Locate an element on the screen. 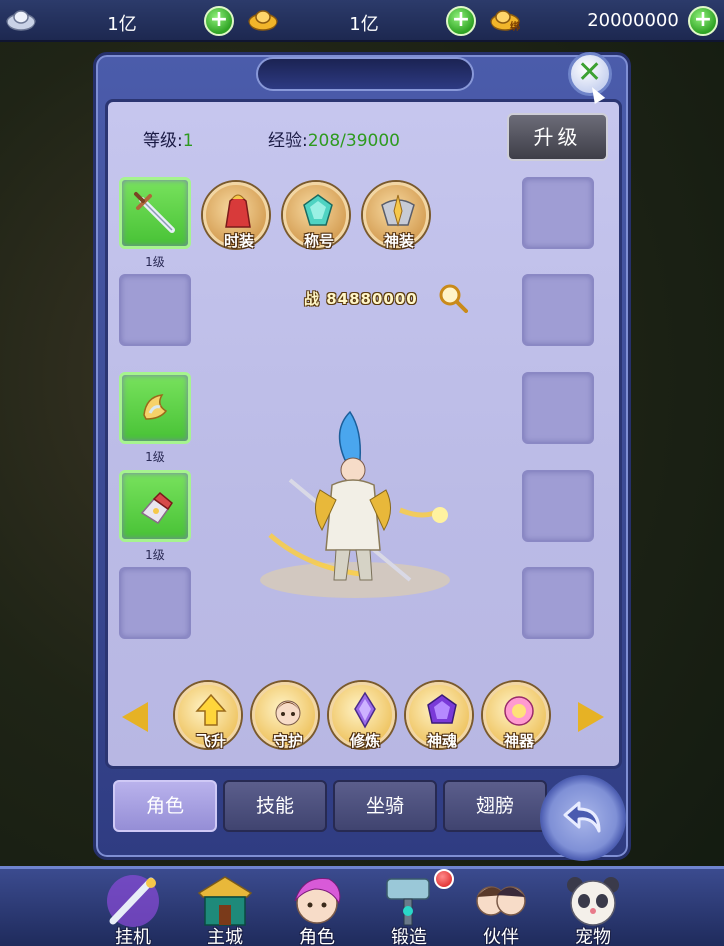 This screenshot has height=946, width=724. character-icon is located at coordinates (317, 900).